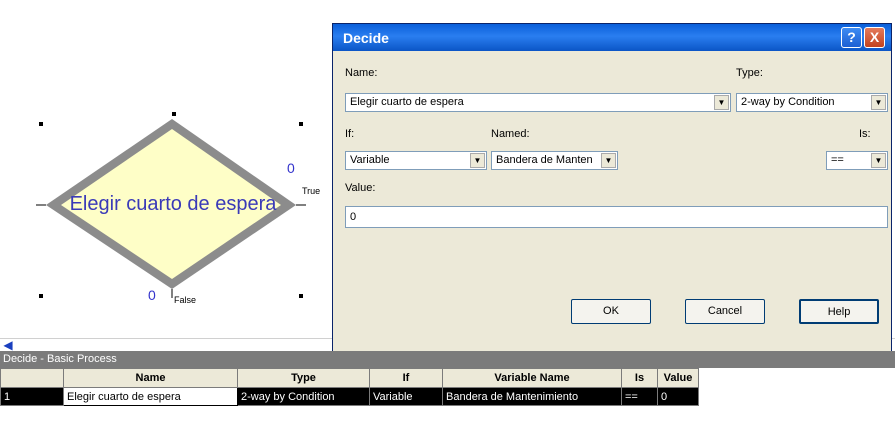  I want to click on if-select: Variable ▼, so click(416, 160).